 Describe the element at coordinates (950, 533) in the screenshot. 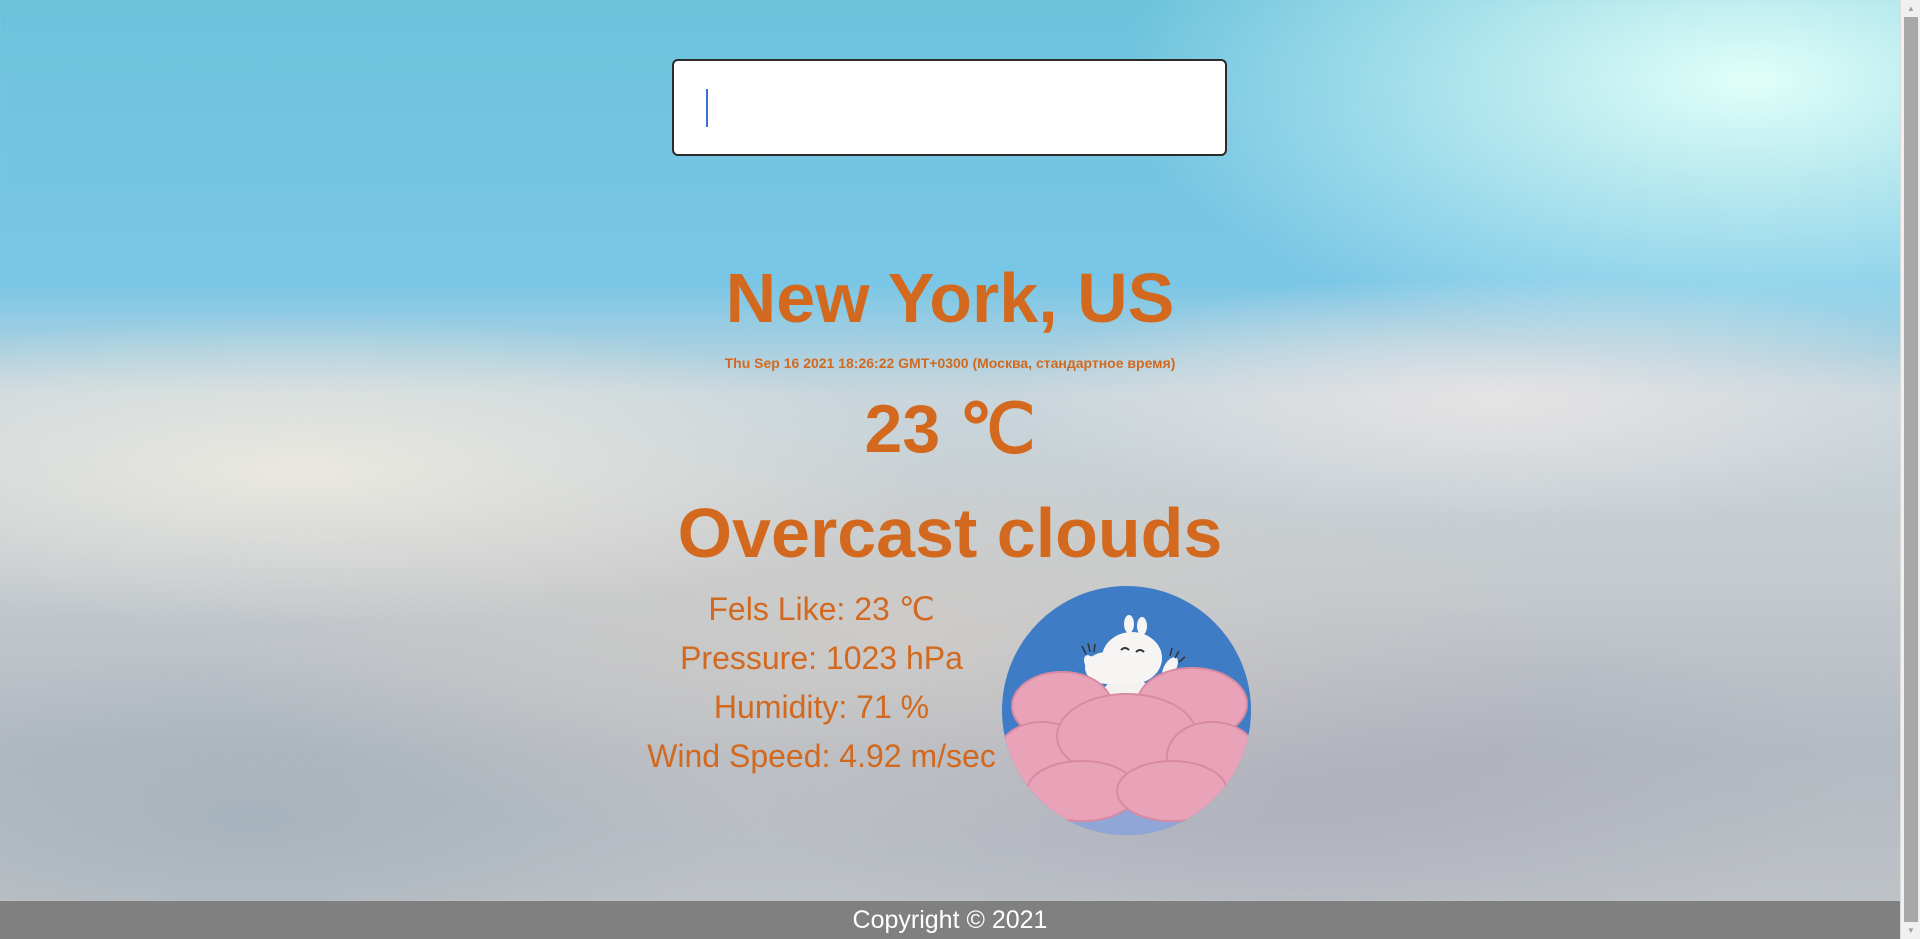

I see `weather-condition: Overcast clouds` at that location.